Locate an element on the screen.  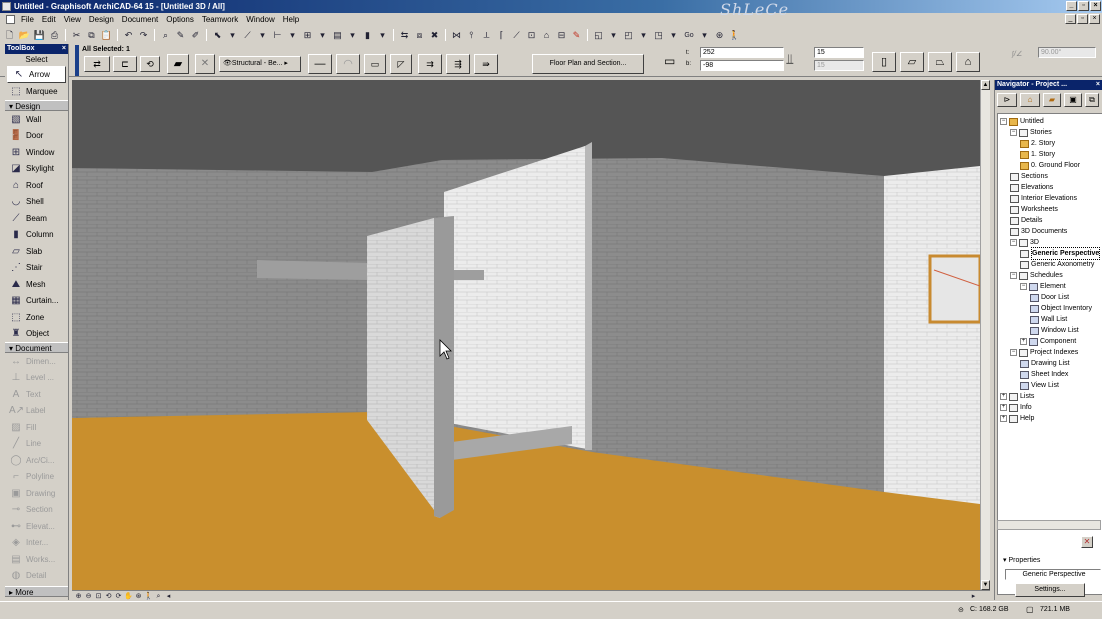
pointer-mode-icon: ⬉ is located at coordinates (217, 35).